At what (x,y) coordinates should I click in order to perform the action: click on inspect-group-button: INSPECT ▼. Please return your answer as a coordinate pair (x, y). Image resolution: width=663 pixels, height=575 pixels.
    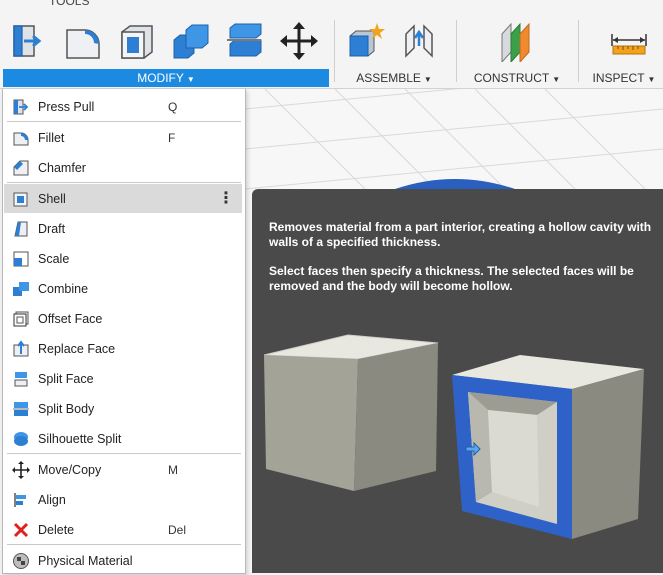
    Looking at the image, I should click on (624, 78).